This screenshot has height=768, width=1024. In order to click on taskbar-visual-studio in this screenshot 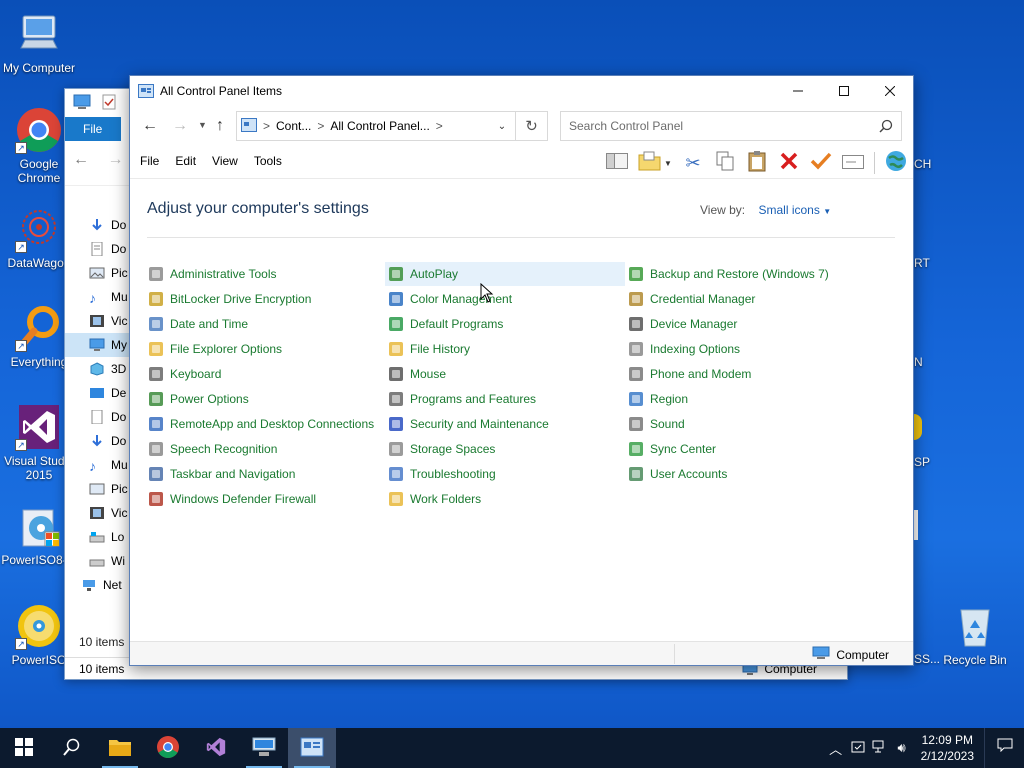, I will do `click(216, 748)`.